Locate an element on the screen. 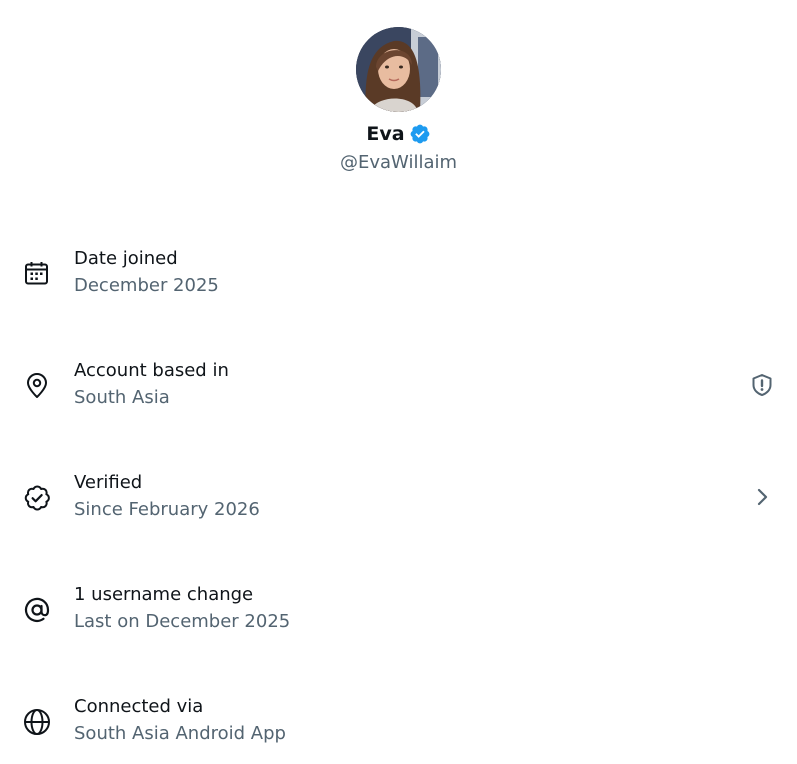  row-subtitle-connected-via: South Asia Android App is located at coordinates (180, 733).